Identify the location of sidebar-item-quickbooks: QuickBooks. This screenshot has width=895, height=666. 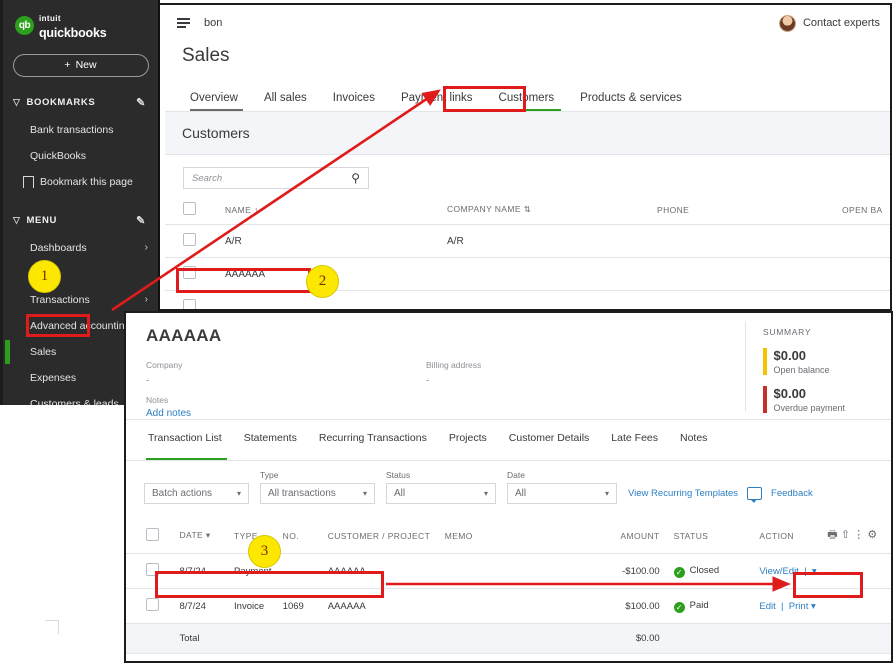
(80, 156).